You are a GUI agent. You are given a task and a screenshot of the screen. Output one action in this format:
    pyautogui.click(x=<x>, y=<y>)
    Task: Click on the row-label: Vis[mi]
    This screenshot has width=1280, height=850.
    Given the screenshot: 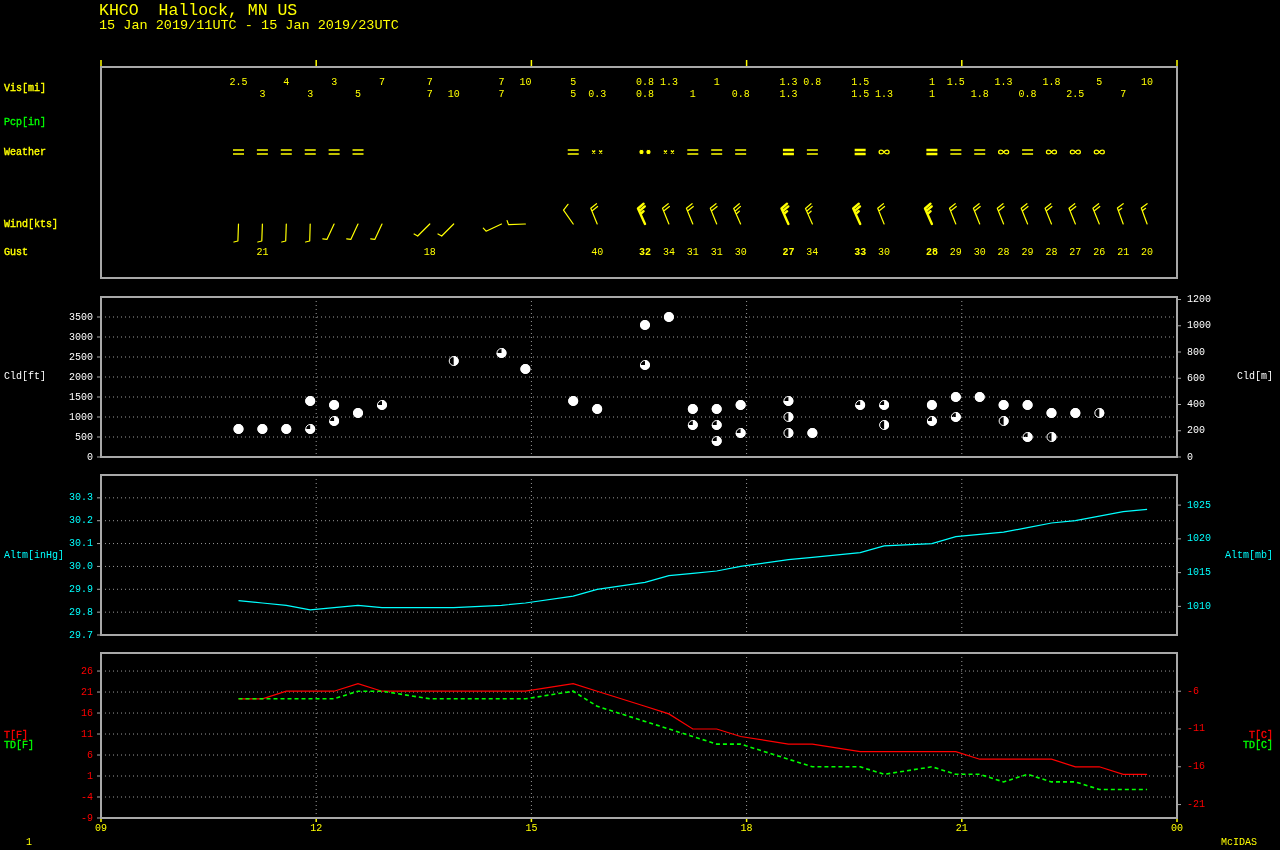 What is the action you would take?
    pyautogui.click(x=25, y=88)
    